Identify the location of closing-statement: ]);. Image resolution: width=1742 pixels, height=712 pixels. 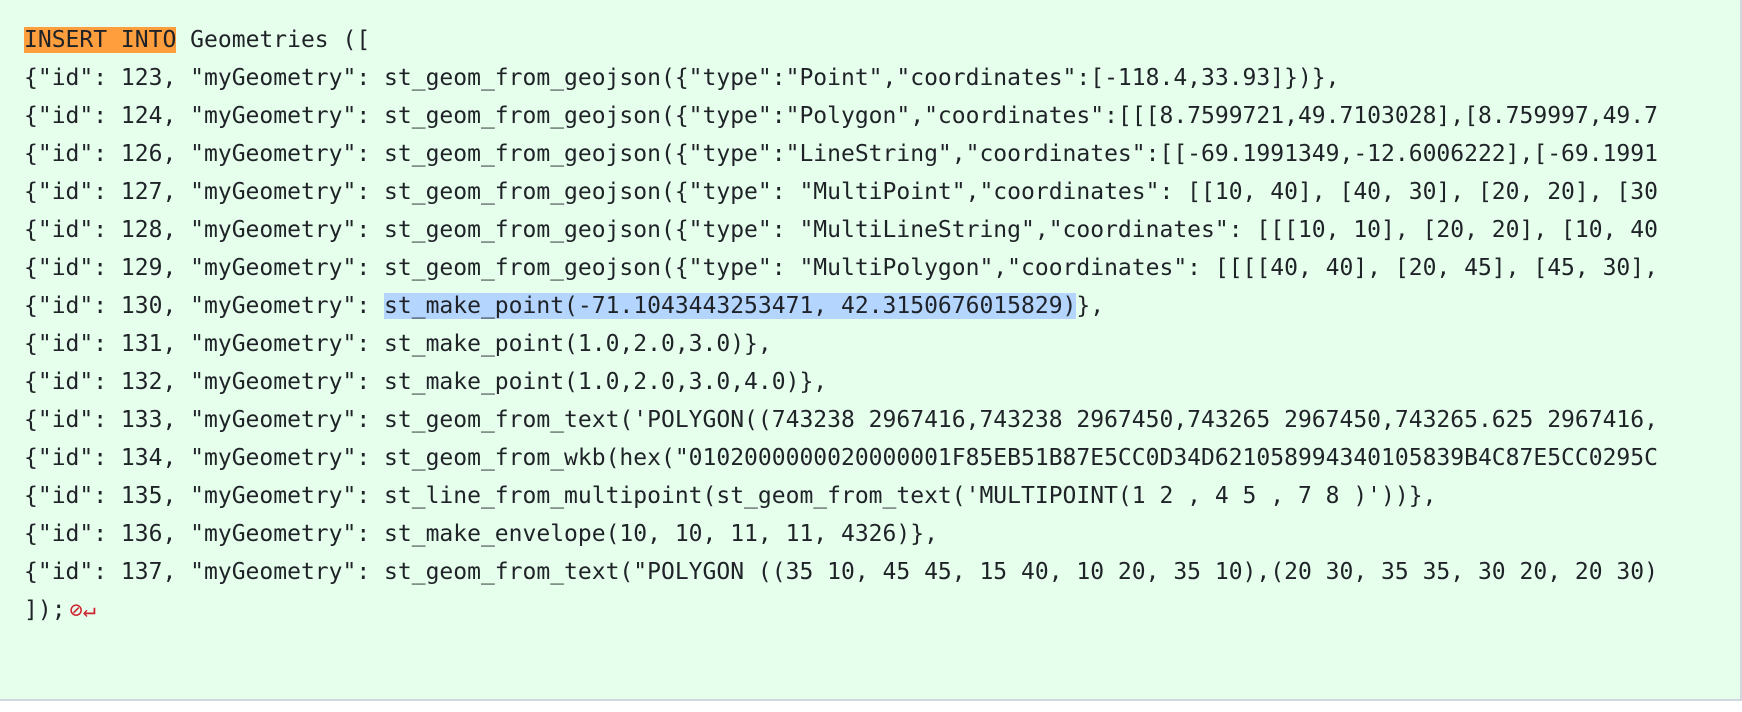
(45, 610).